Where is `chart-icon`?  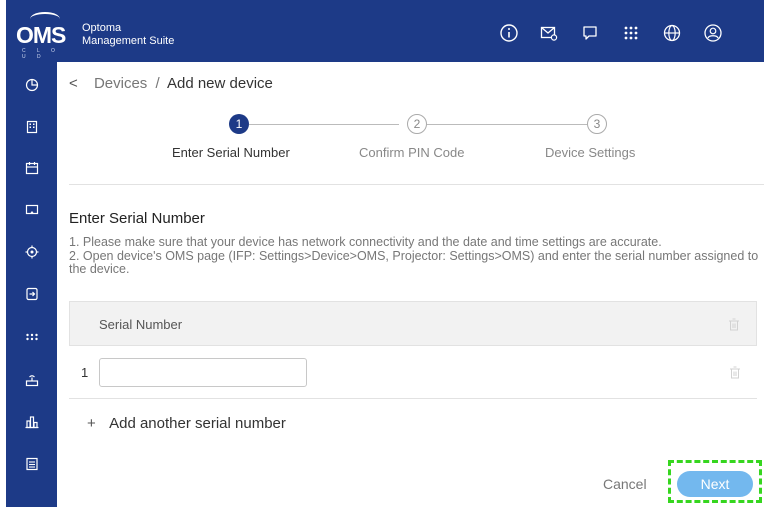
chart-icon is located at coordinates (31, 422).